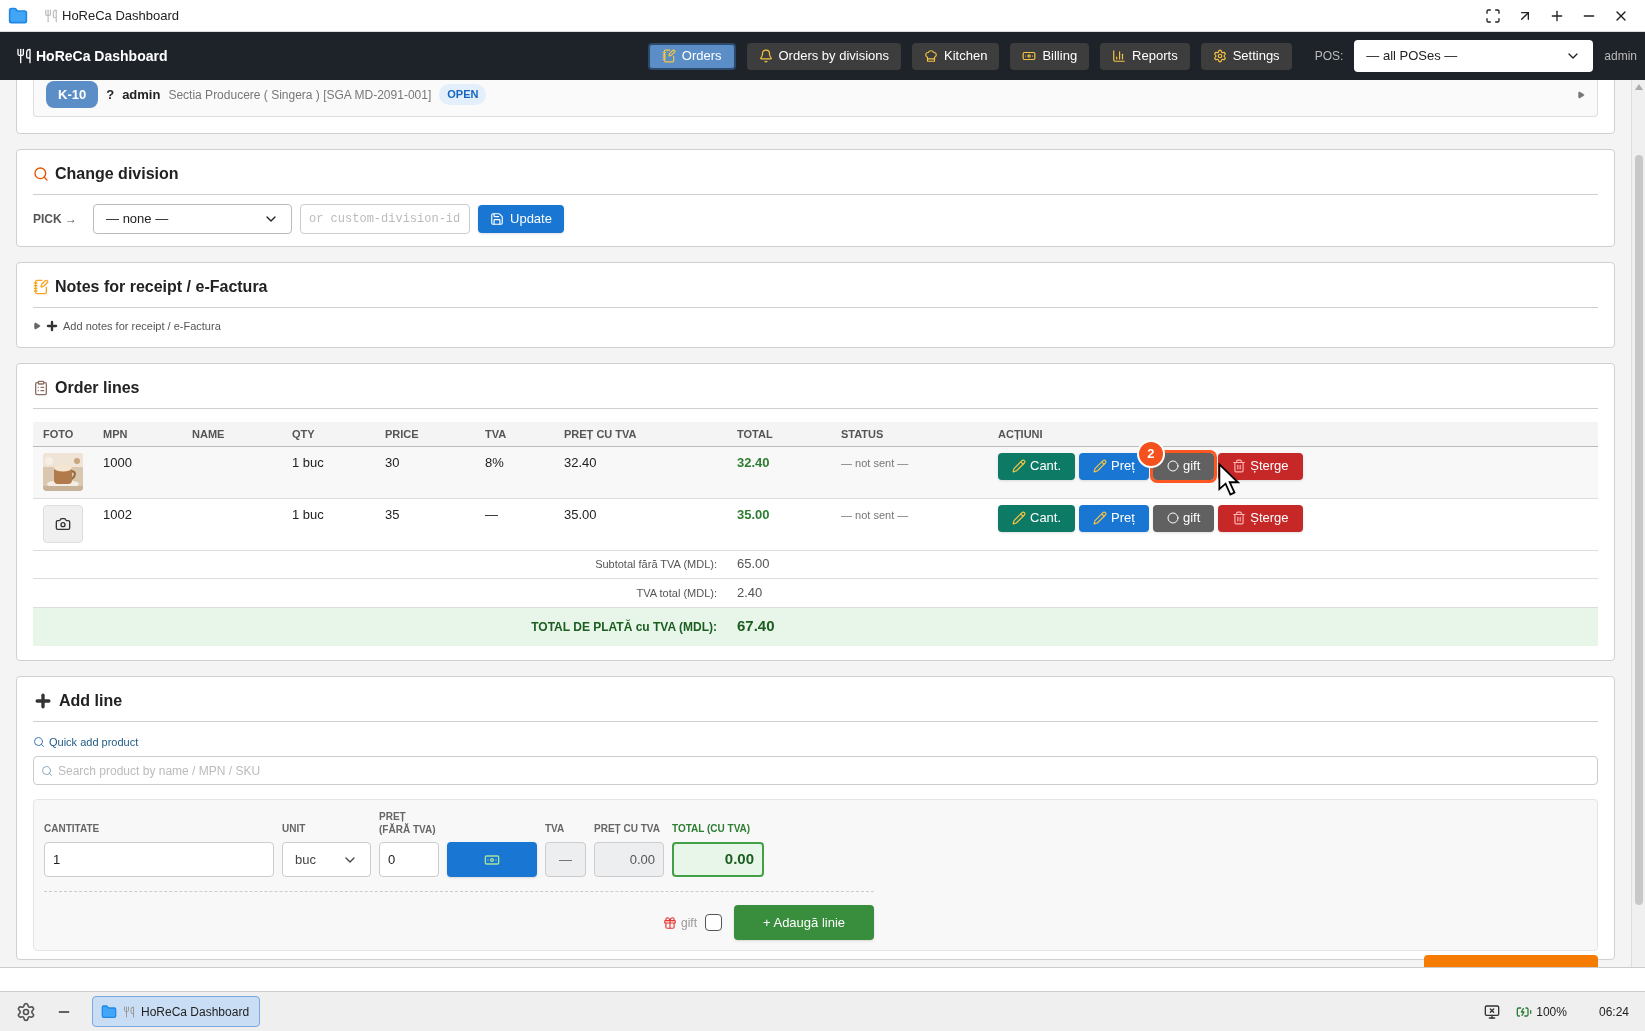  I want to click on table-cell: 8%, so click(494, 462).